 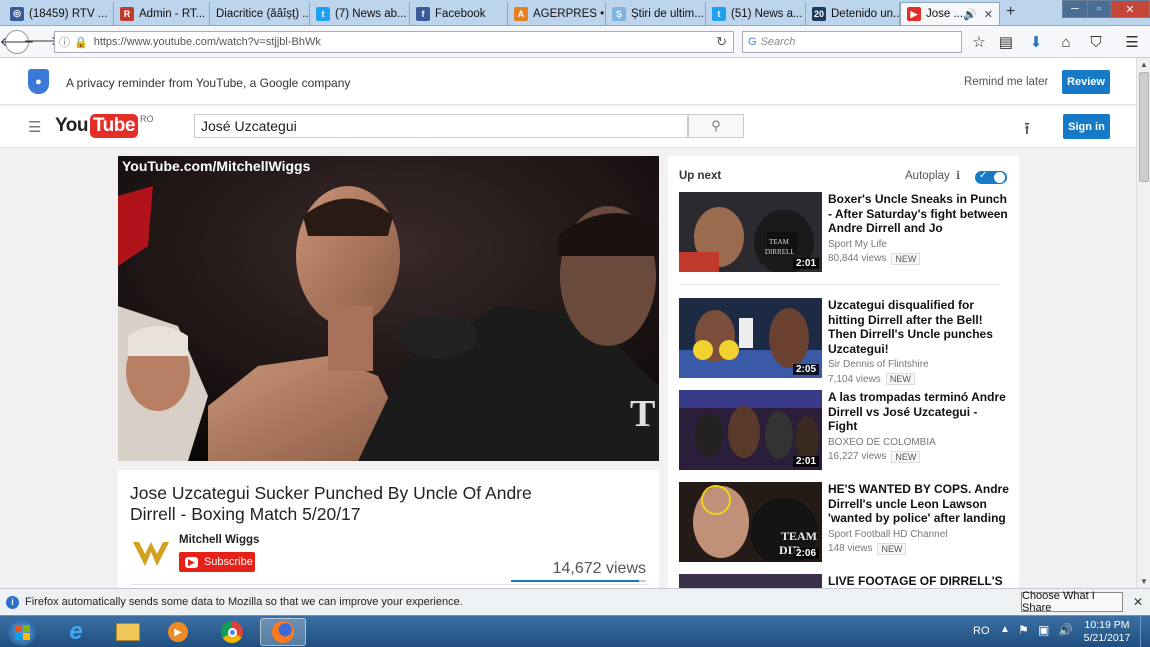 I want to click on sign-in-button: Sign in, so click(x=1086, y=126).